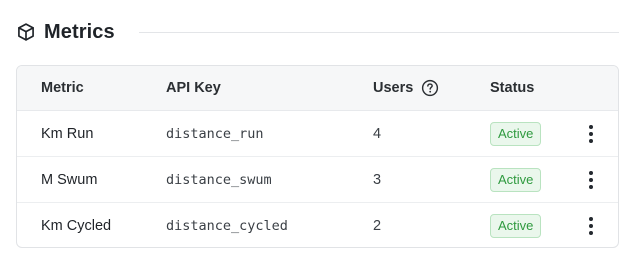 The width and height of the screenshot is (638, 266). Describe the element at coordinates (62, 88) in the screenshot. I see `column-header-metric: Metric` at that location.